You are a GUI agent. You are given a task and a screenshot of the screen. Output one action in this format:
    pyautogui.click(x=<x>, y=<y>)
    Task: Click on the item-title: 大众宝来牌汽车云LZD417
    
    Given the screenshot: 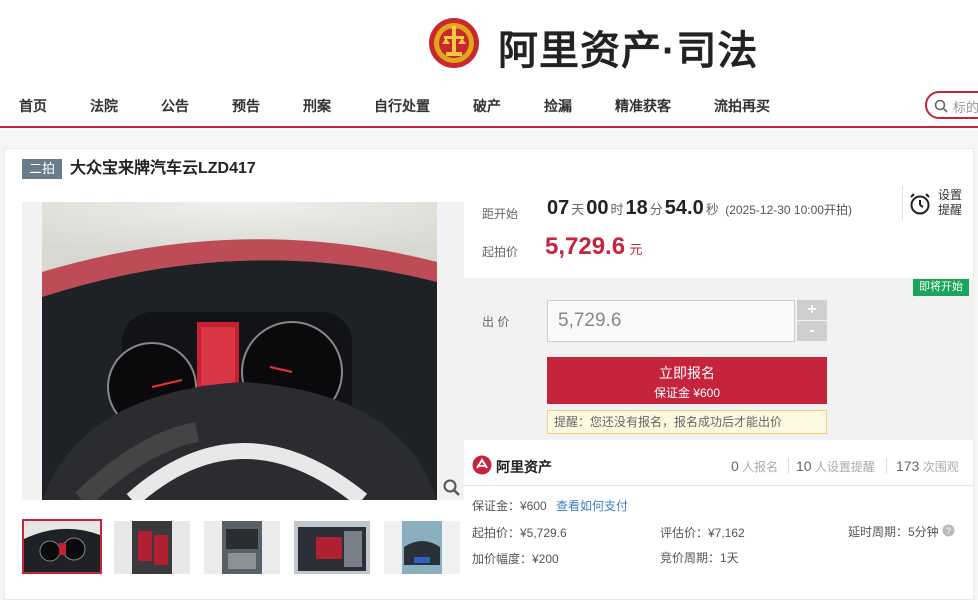 What is the action you would take?
    pyautogui.click(x=163, y=168)
    